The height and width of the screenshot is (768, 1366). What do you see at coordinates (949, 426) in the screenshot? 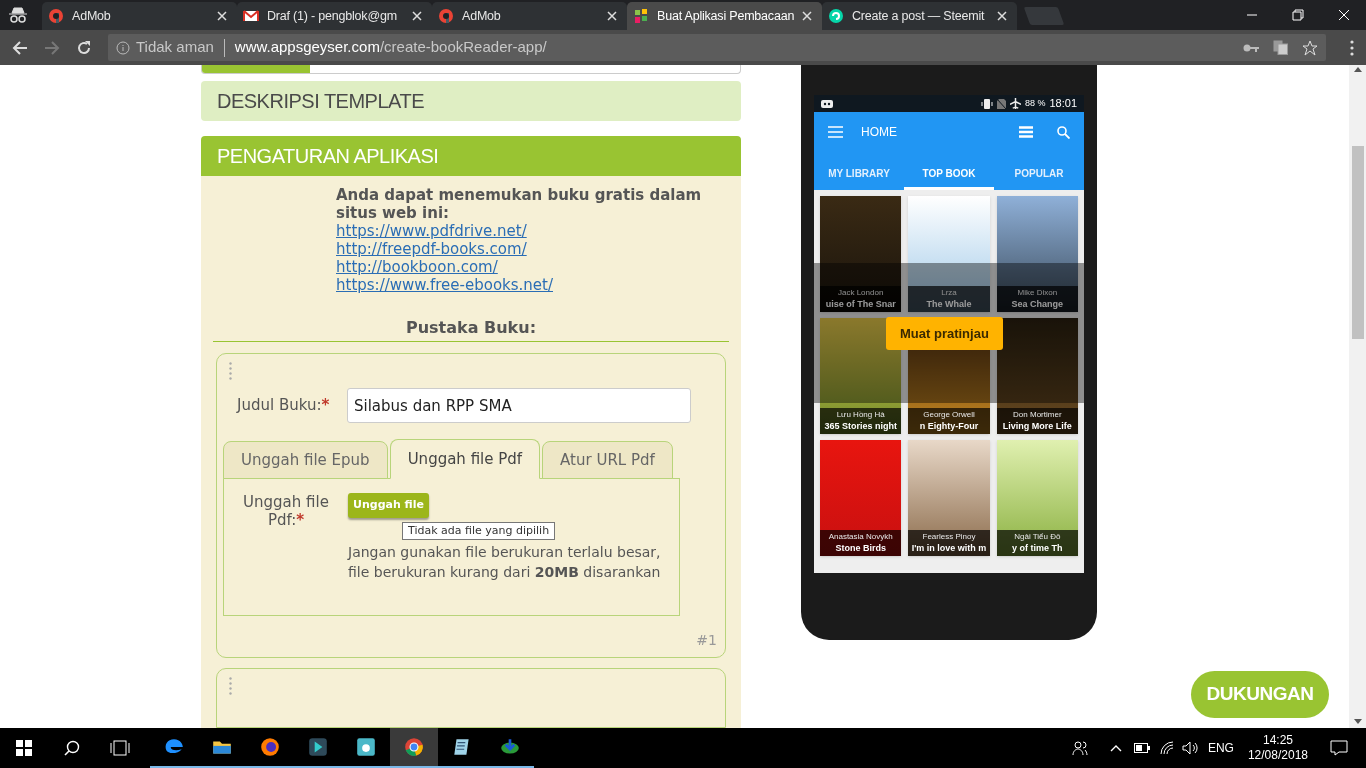
I see `book-title: n Eighty-Four` at bounding box center [949, 426].